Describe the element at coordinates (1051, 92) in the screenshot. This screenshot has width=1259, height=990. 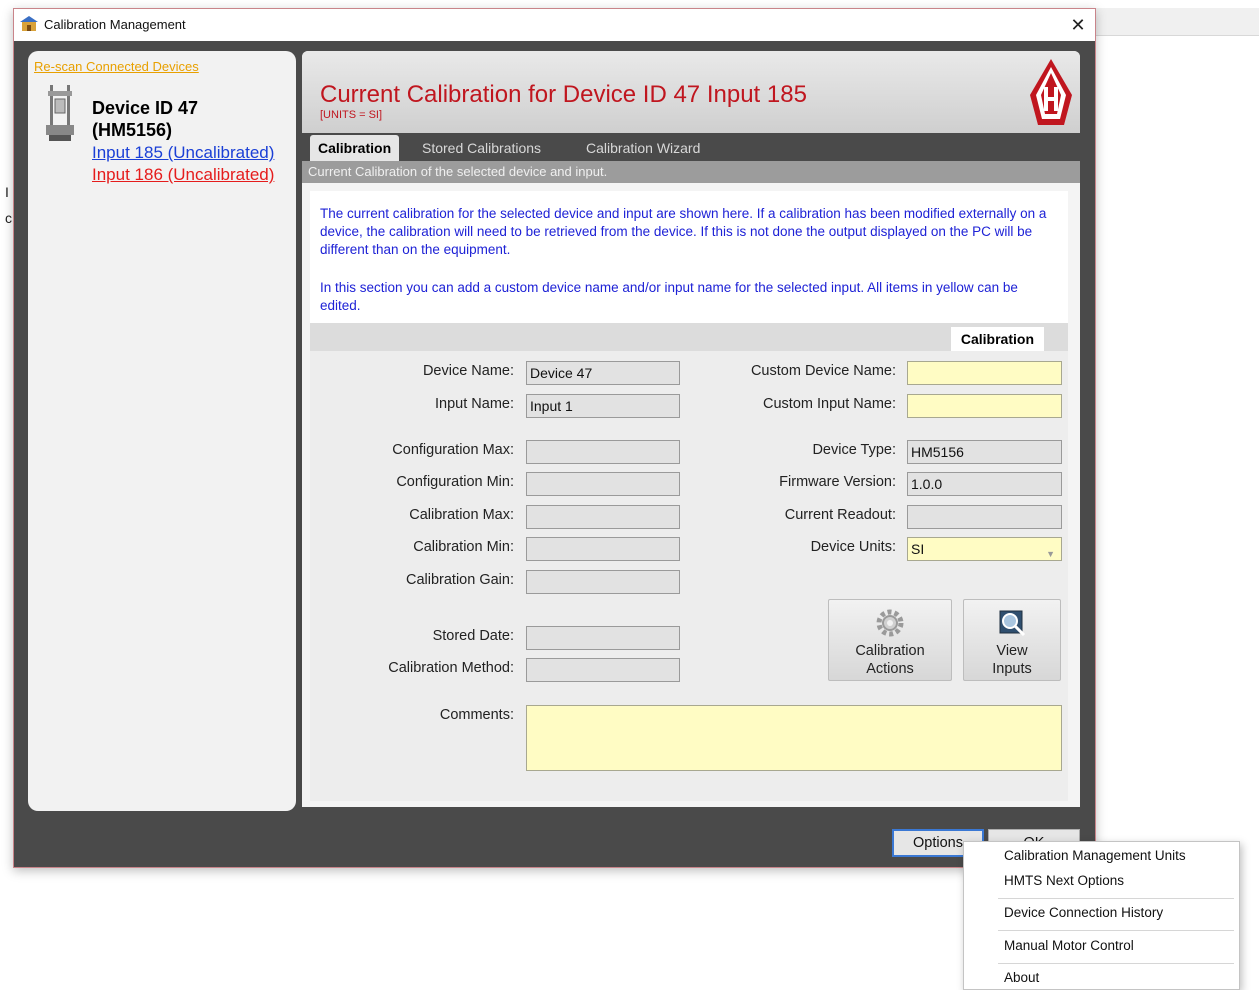
I see `company-logo` at that location.